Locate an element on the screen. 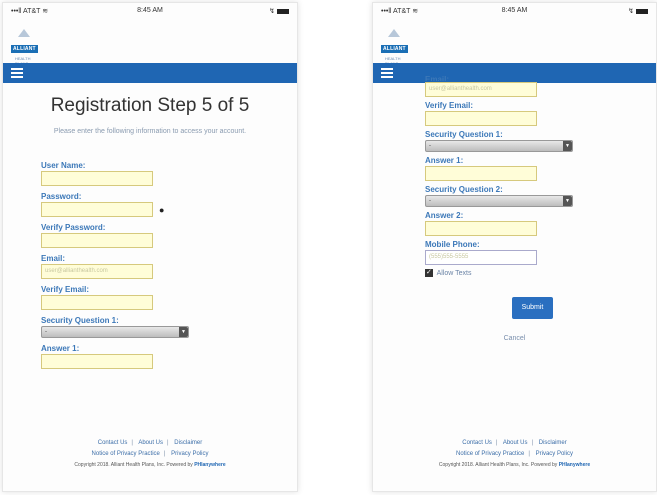 The width and height of the screenshot is (657, 495). password-label: Password: is located at coordinates (61, 196).